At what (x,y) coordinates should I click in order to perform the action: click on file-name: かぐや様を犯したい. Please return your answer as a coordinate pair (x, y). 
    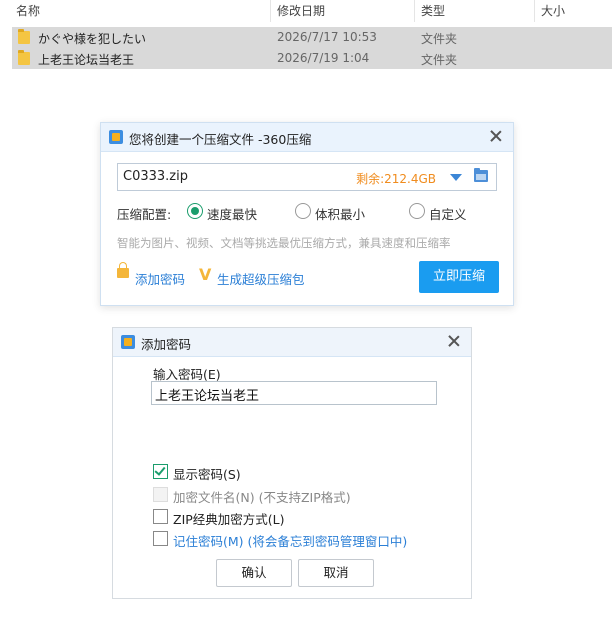
    Looking at the image, I should click on (92, 39).